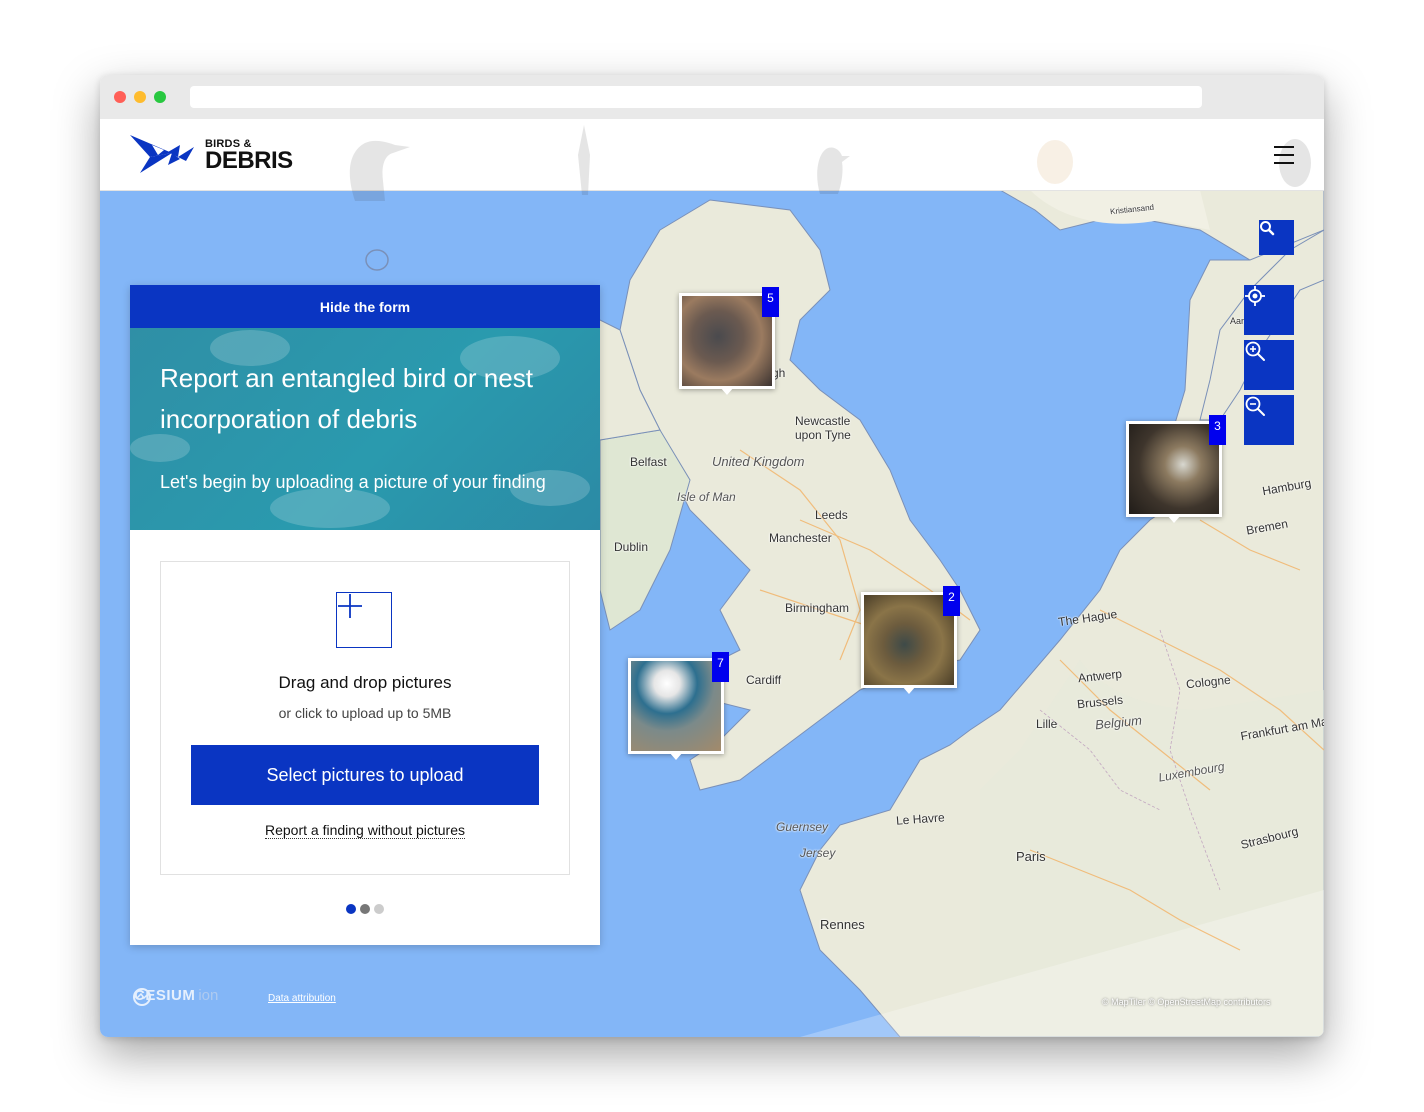 The width and height of the screenshot is (1424, 1112). Describe the element at coordinates (350, 606) in the screenshot. I see `plus-icon` at that location.